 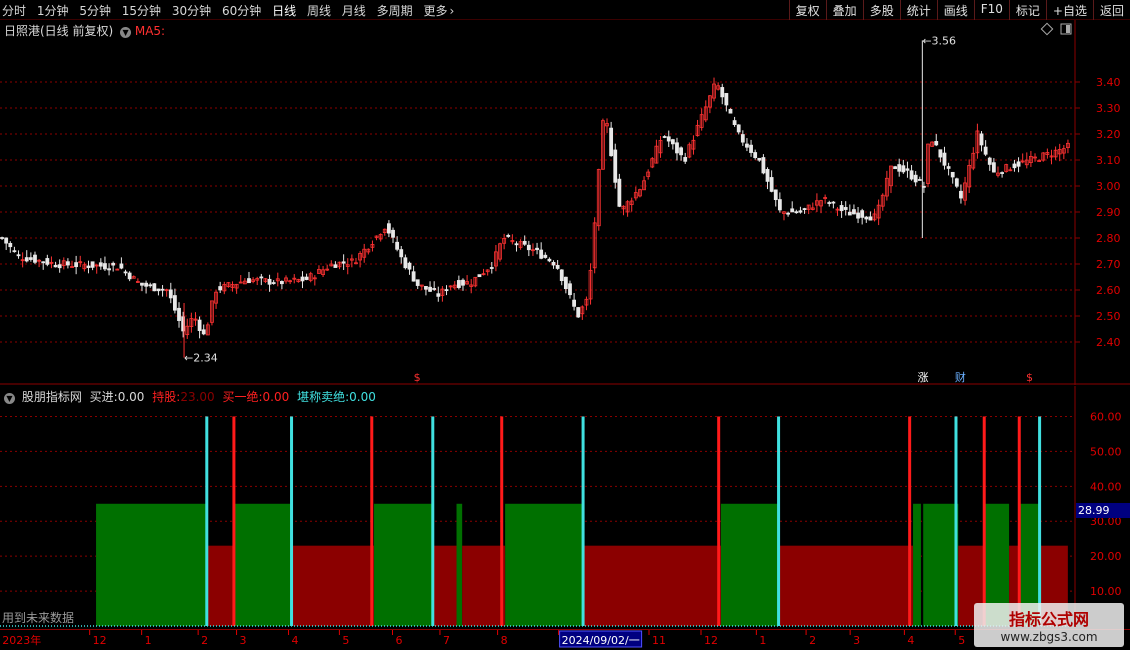 I want to click on draw-line-button: 画线, so click(x=955, y=10).